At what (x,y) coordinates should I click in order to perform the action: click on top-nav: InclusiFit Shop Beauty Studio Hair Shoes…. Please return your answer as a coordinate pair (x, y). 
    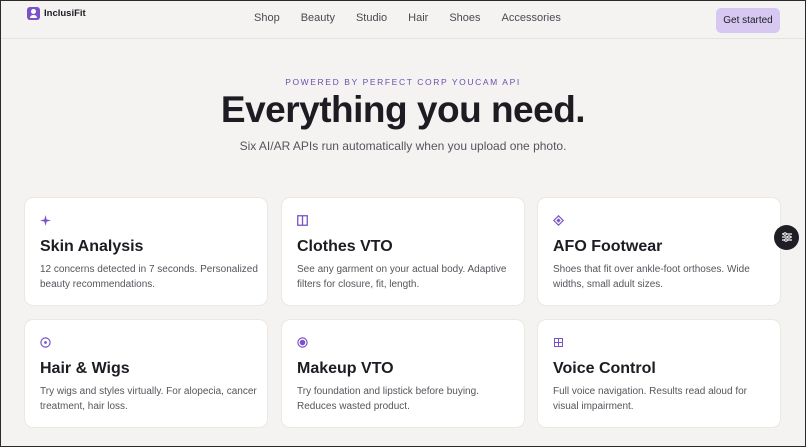
    Looking at the image, I should click on (403, 20).